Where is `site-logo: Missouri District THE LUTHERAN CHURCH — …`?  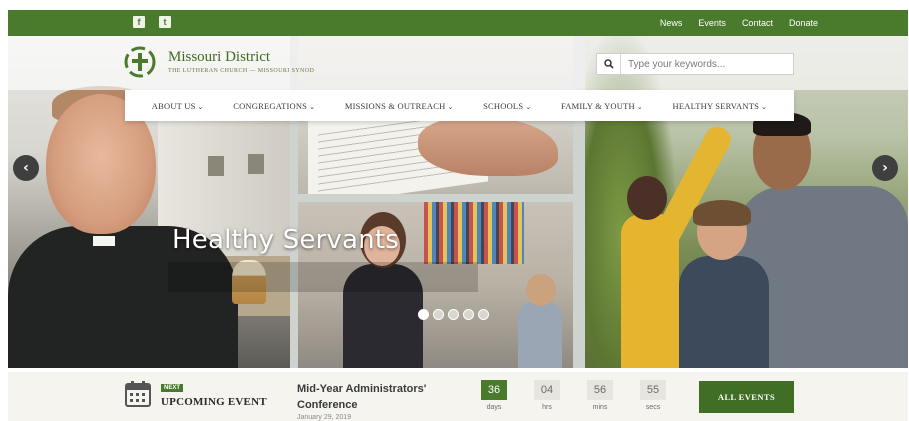
site-logo: Missouri District THE LUTHERAN CHURCH — … is located at coordinates (218, 62).